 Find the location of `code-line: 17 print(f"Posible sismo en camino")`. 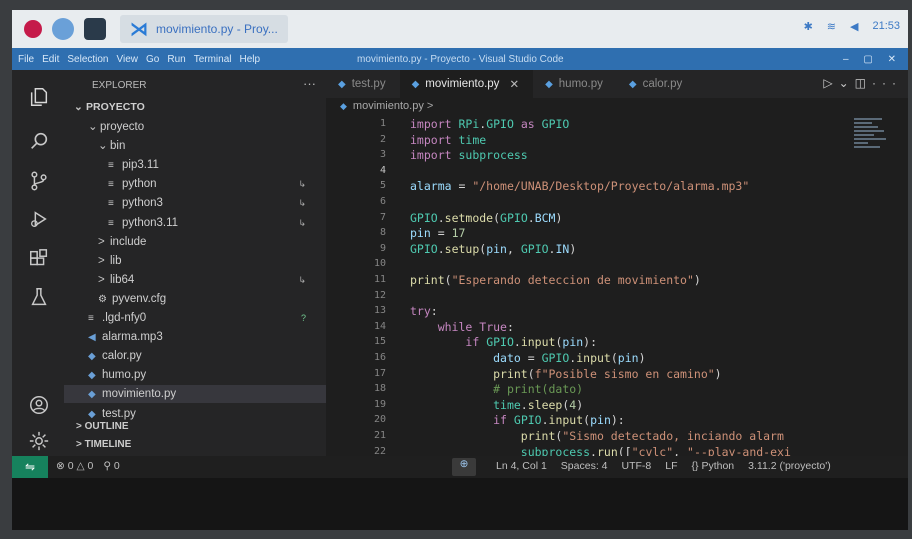

code-line: 17 print(f"Posible sismo en camino") is located at coordinates (617, 374).